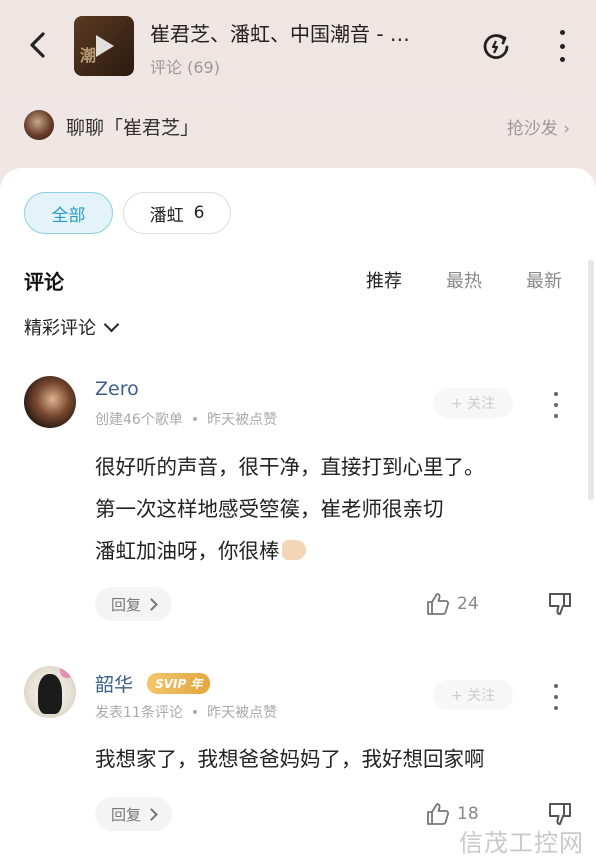 The image size is (596, 862). Describe the element at coordinates (562, 46) in the screenshot. I see `more-options-icon` at that location.